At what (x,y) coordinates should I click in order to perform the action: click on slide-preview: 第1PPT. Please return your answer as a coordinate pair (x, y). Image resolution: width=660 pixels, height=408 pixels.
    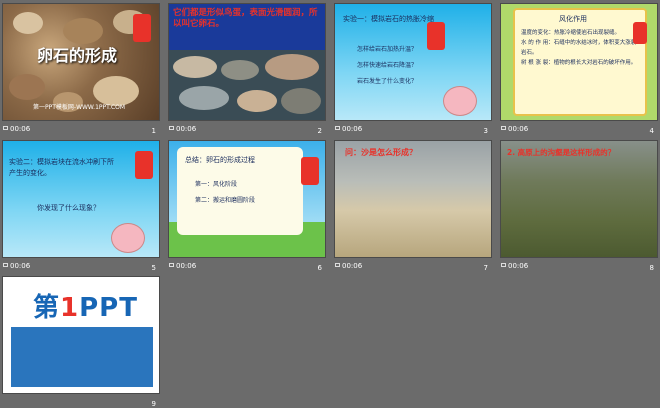
    Looking at the image, I should click on (81, 335).